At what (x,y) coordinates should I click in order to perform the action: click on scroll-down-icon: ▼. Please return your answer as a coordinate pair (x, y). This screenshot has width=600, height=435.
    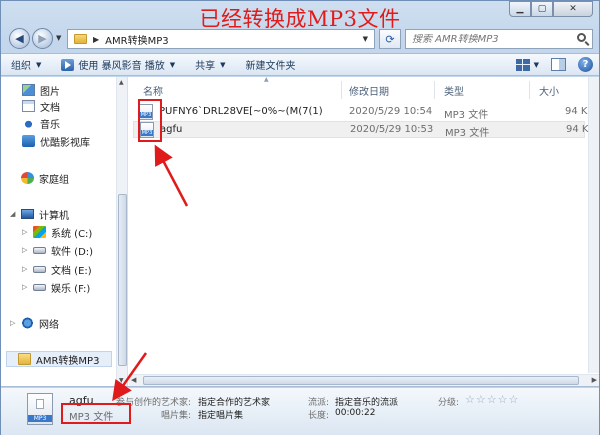
    Looking at the image, I should click on (121, 380).